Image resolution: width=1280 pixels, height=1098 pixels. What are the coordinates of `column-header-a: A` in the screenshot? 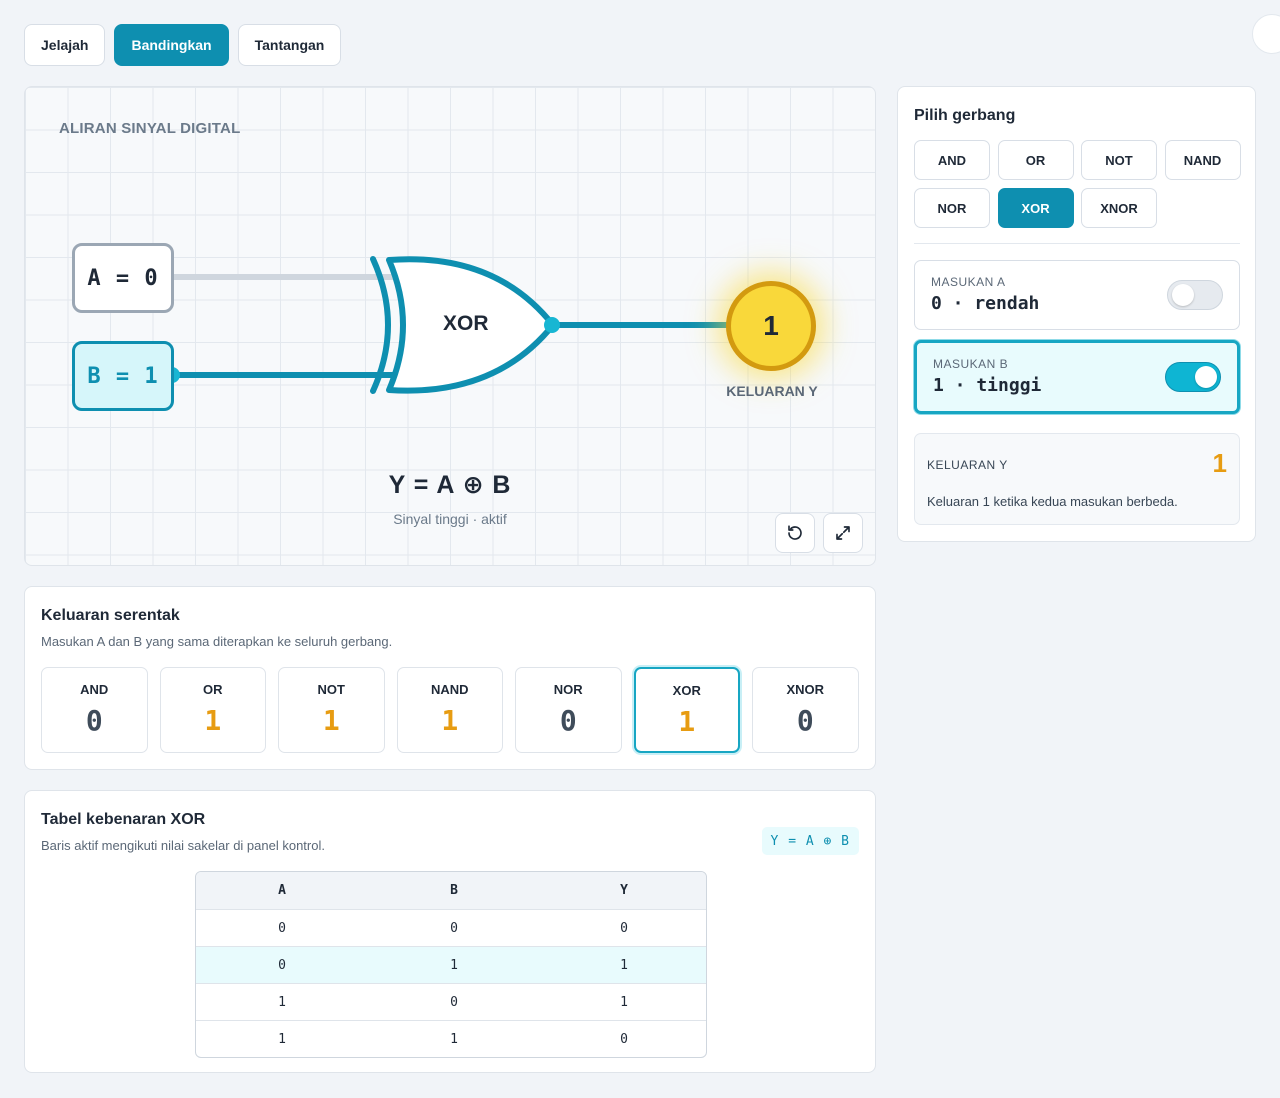 It's located at (282, 890).